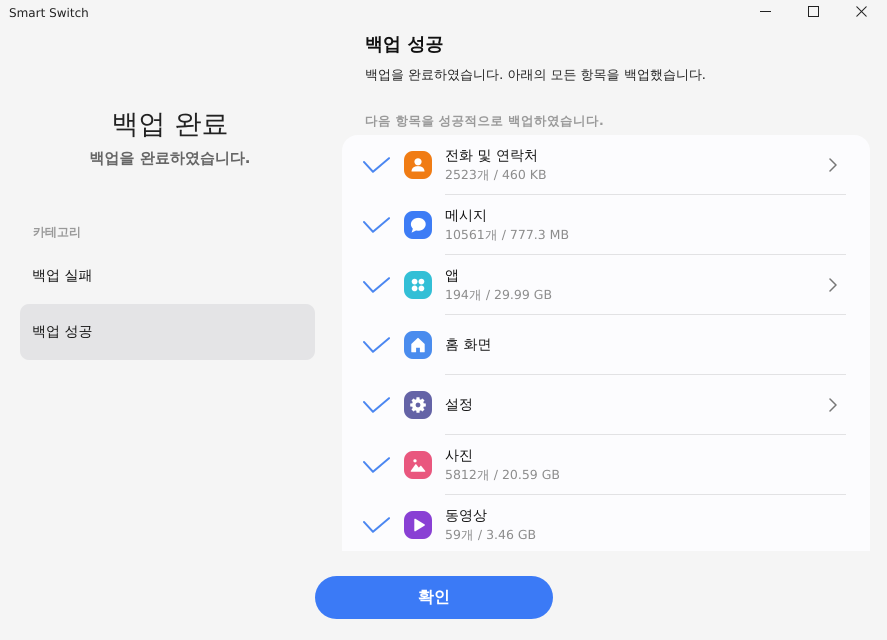  I want to click on item-detail: 10561개 / 777.3 MB, so click(507, 235).